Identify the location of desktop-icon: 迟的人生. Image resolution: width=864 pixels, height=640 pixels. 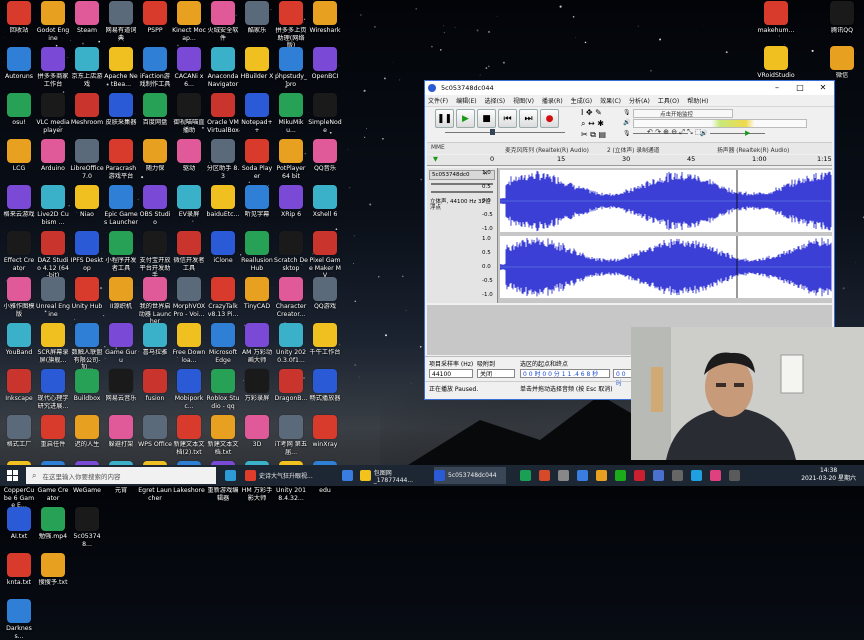
(87, 432).